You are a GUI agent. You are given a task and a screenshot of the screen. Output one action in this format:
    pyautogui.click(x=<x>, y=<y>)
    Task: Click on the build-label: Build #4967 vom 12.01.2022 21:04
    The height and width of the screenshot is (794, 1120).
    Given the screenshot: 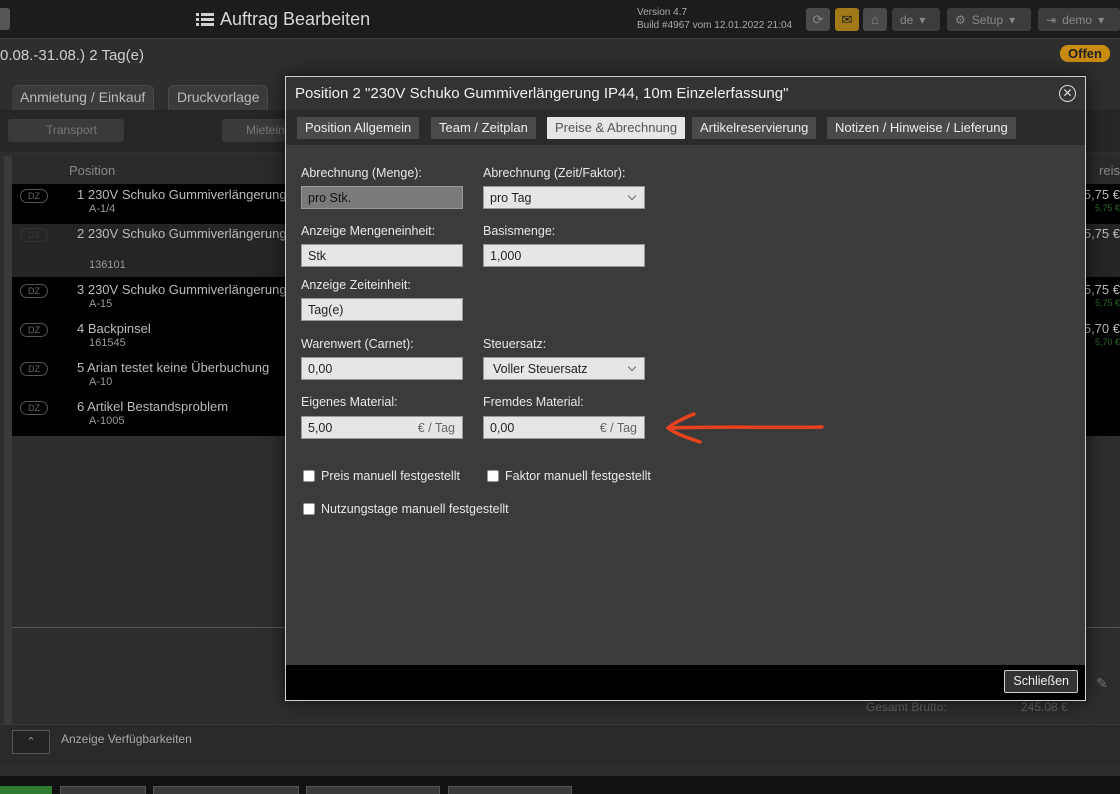 What is the action you would take?
    pyautogui.click(x=715, y=25)
    